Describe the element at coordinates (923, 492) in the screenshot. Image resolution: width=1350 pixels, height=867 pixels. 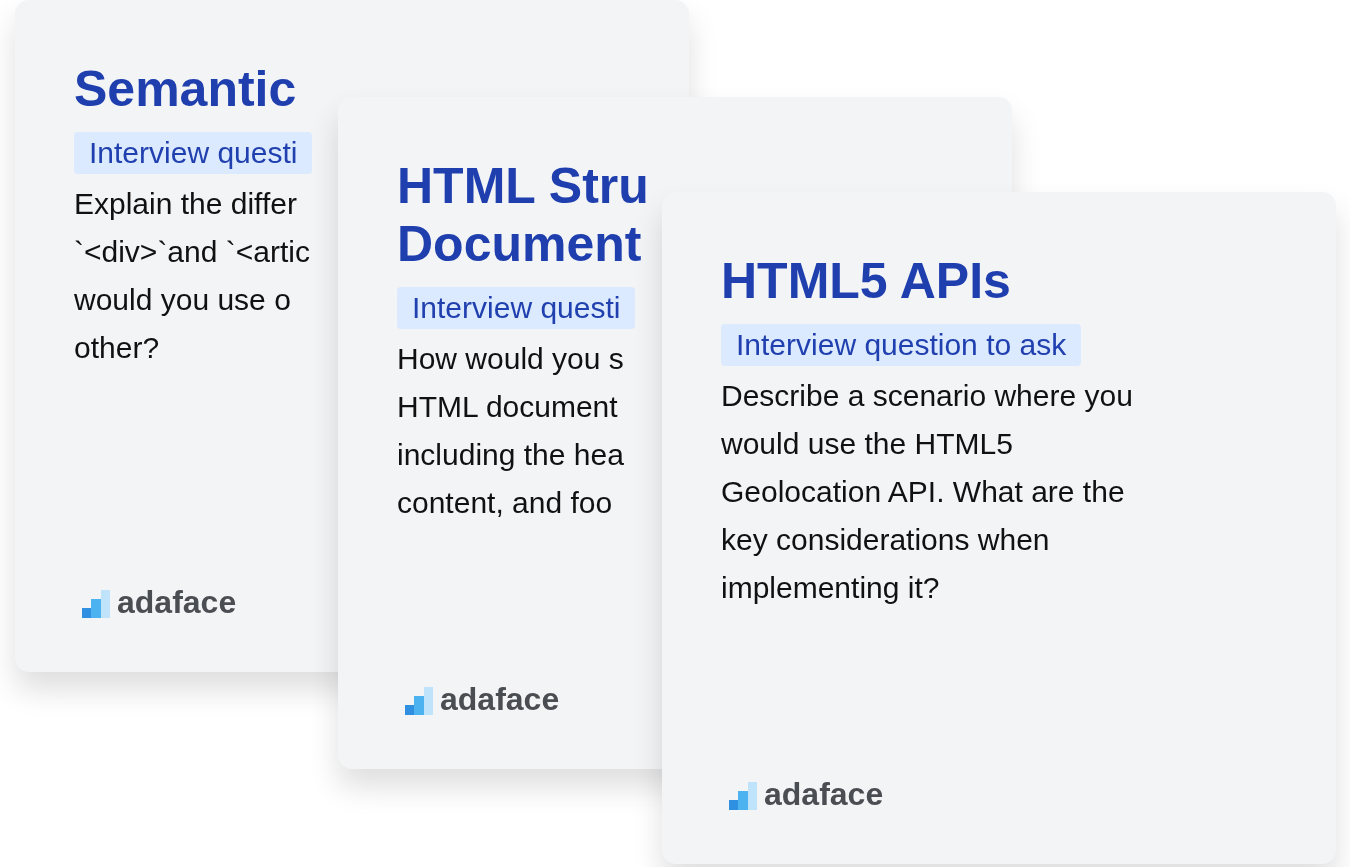
I see `question-text: Geolocation API. What are the` at that location.